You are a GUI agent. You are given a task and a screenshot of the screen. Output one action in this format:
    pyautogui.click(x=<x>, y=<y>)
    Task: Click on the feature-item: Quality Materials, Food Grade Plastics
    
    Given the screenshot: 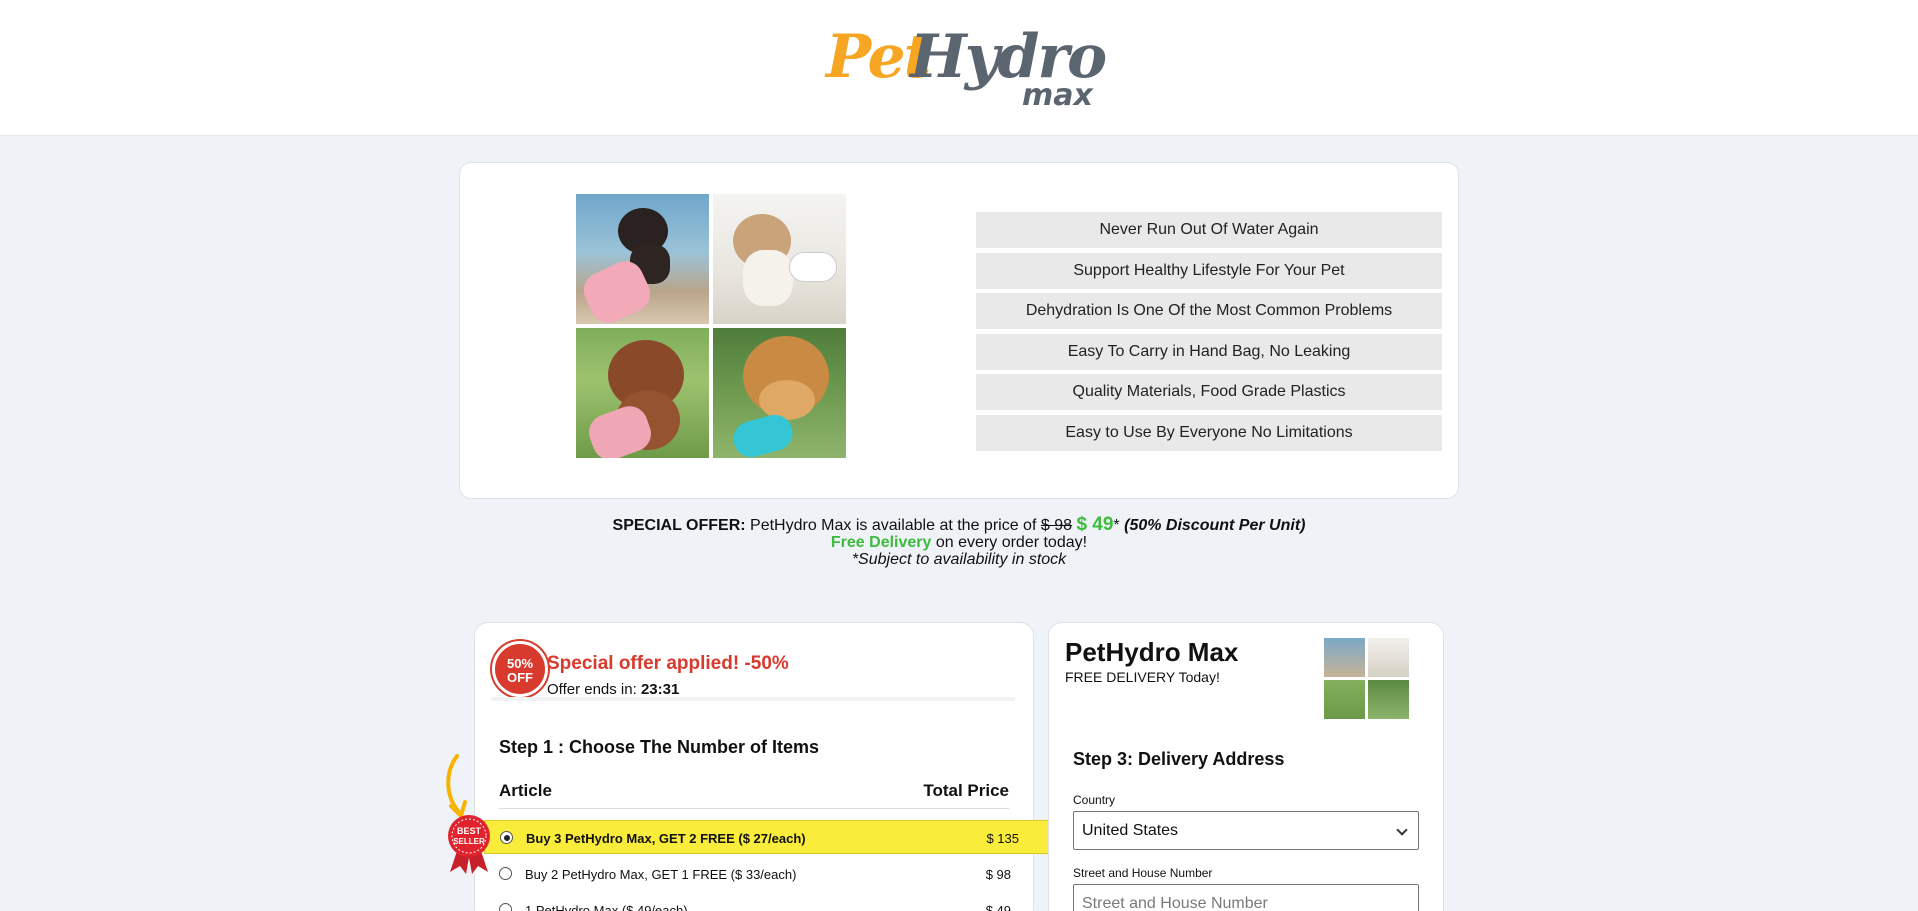 What is the action you would take?
    pyautogui.click(x=1209, y=392)
    